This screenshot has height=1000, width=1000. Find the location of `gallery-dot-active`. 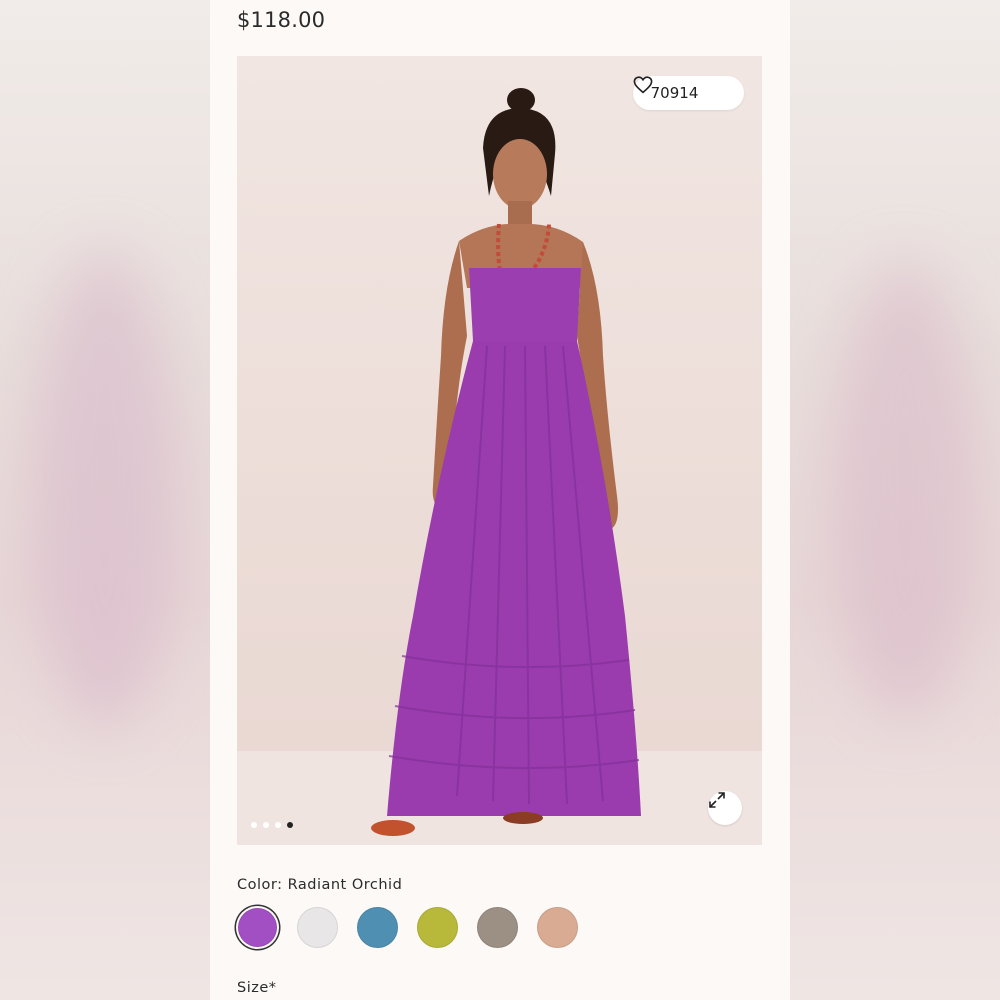

gallery-dot-active is located at coordinates (290, 825).